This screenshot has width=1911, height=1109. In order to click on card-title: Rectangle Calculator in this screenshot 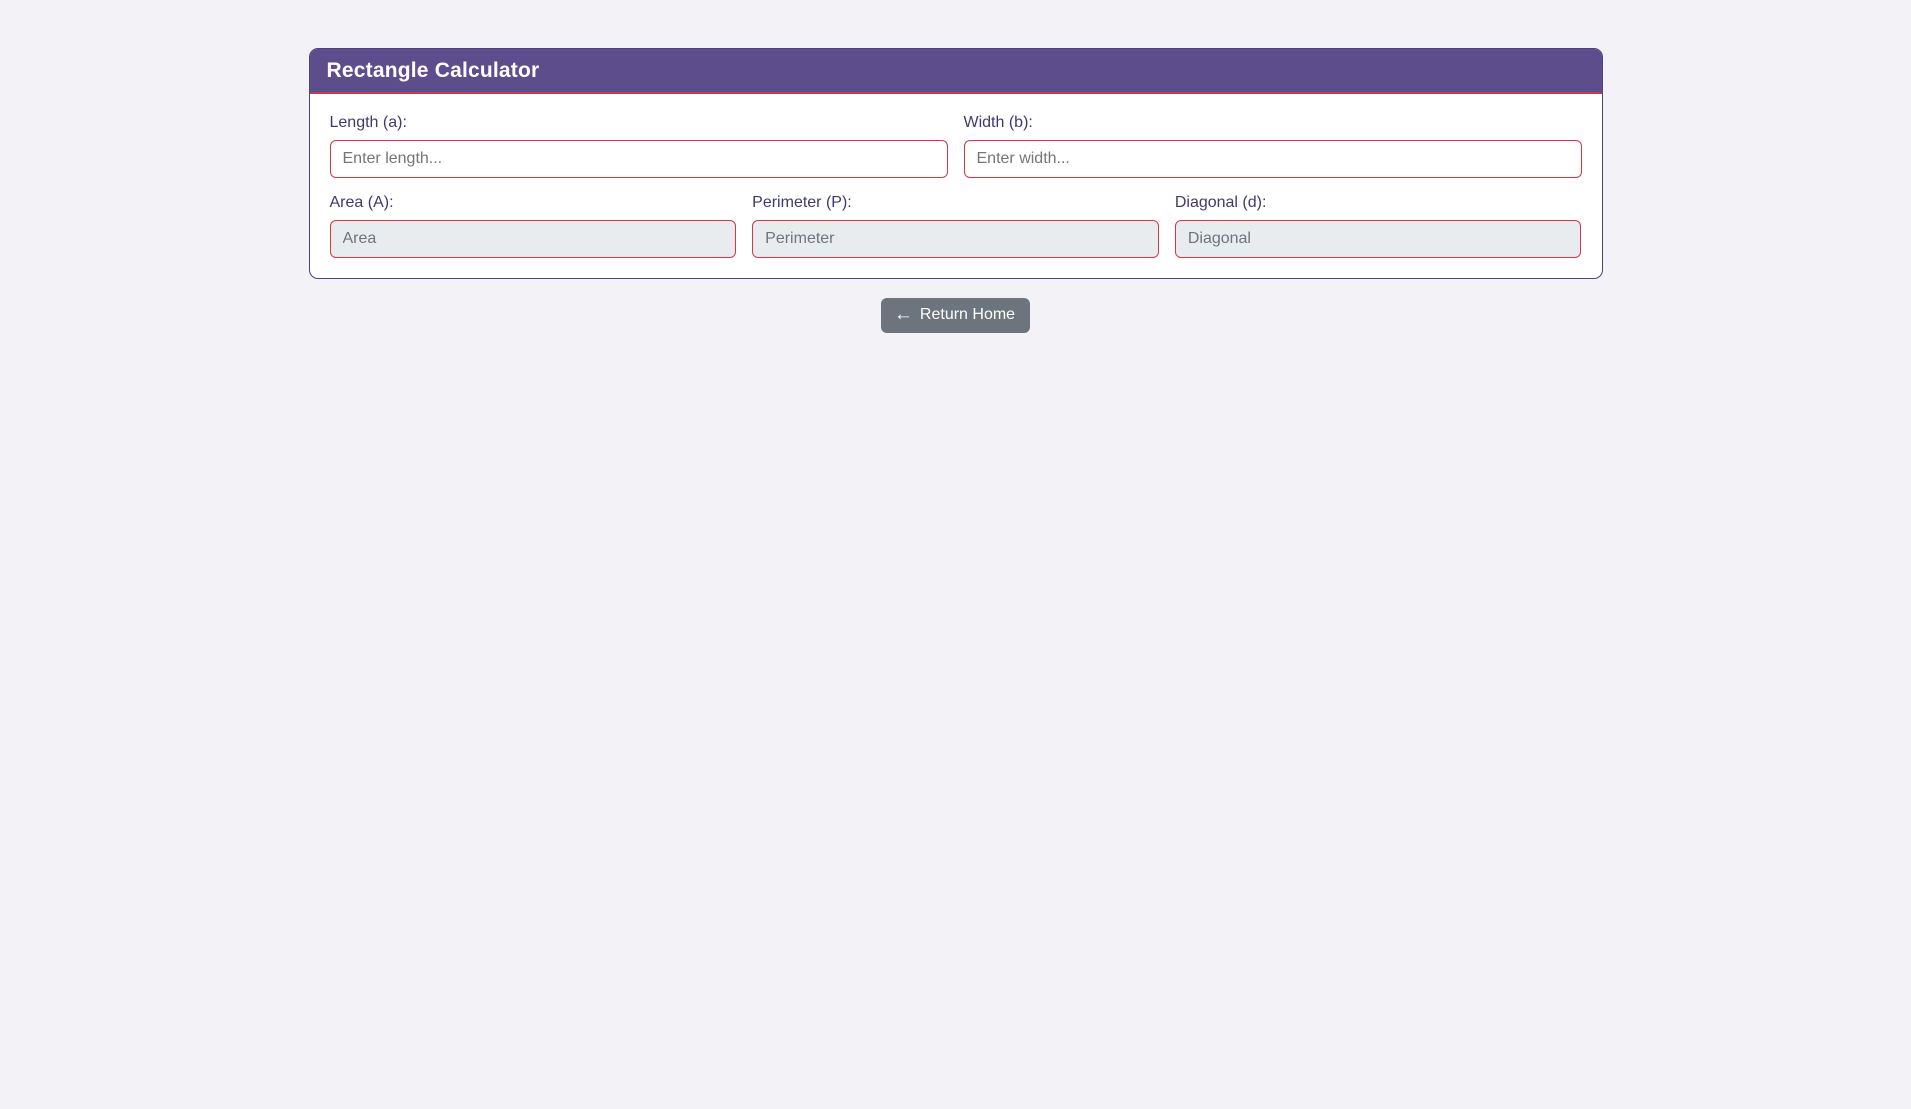, I will do `click(955, 71)`.